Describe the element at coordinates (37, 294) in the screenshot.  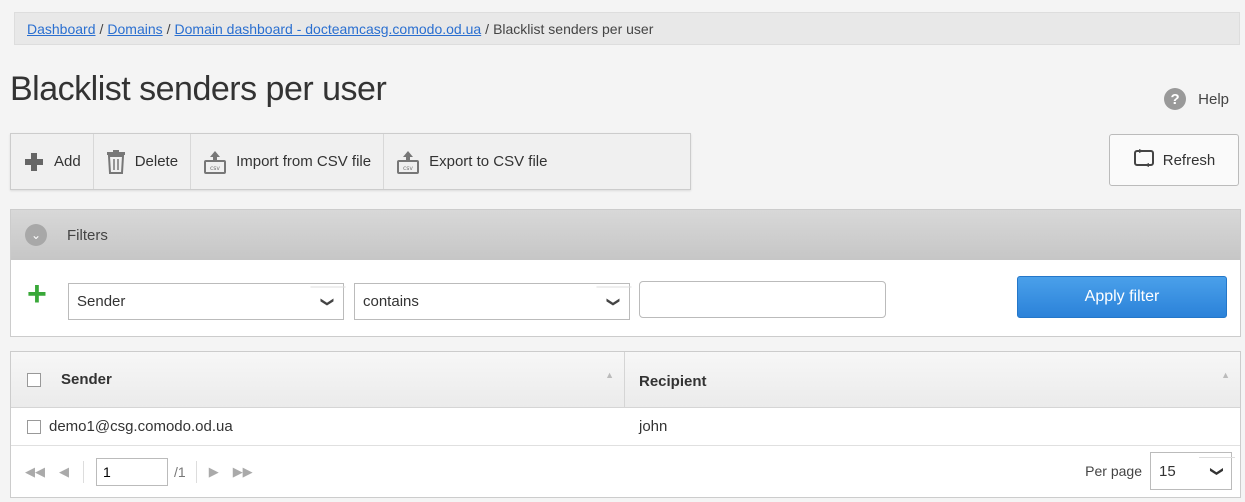
I see `add-filter-icon: +` at that location.